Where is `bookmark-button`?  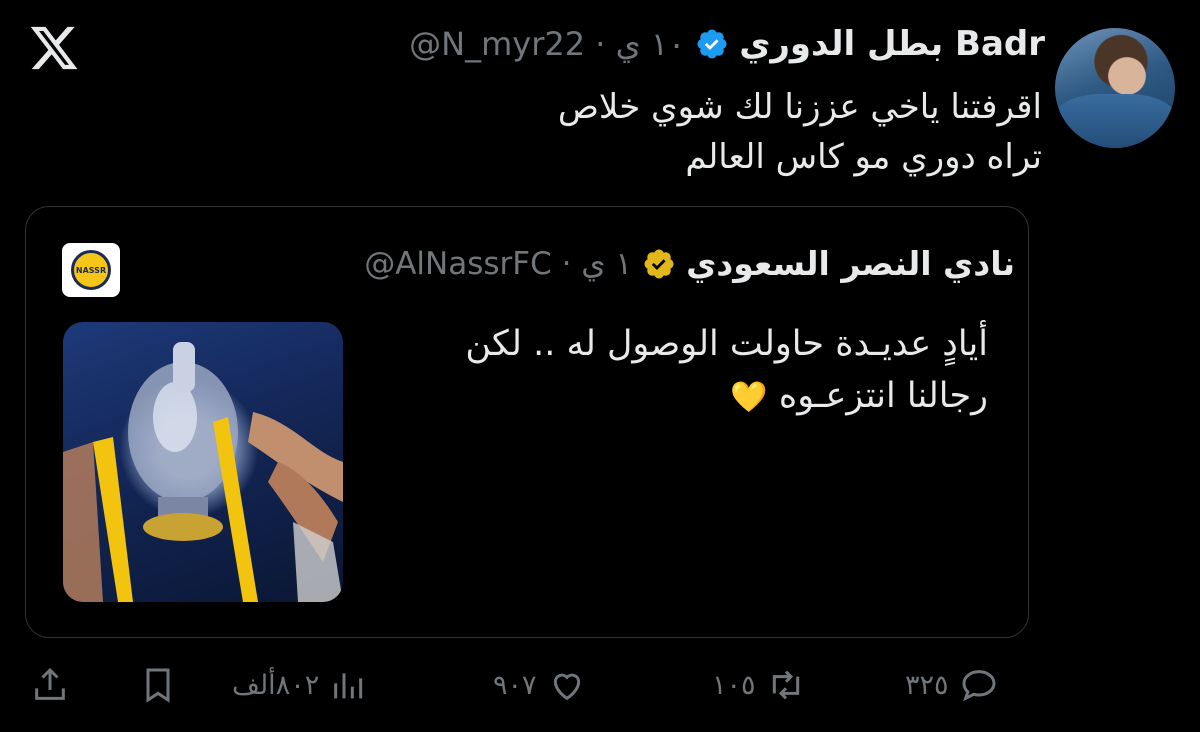 bookmark-button is located at coordinates (158, 685).